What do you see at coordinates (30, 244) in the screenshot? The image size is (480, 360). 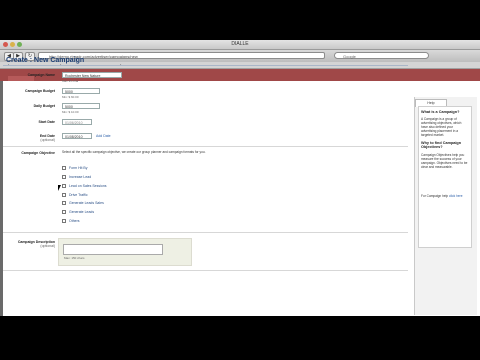 I see `campaign-description-label: Campaign Description (optional)` at bounding box center [30, 244].